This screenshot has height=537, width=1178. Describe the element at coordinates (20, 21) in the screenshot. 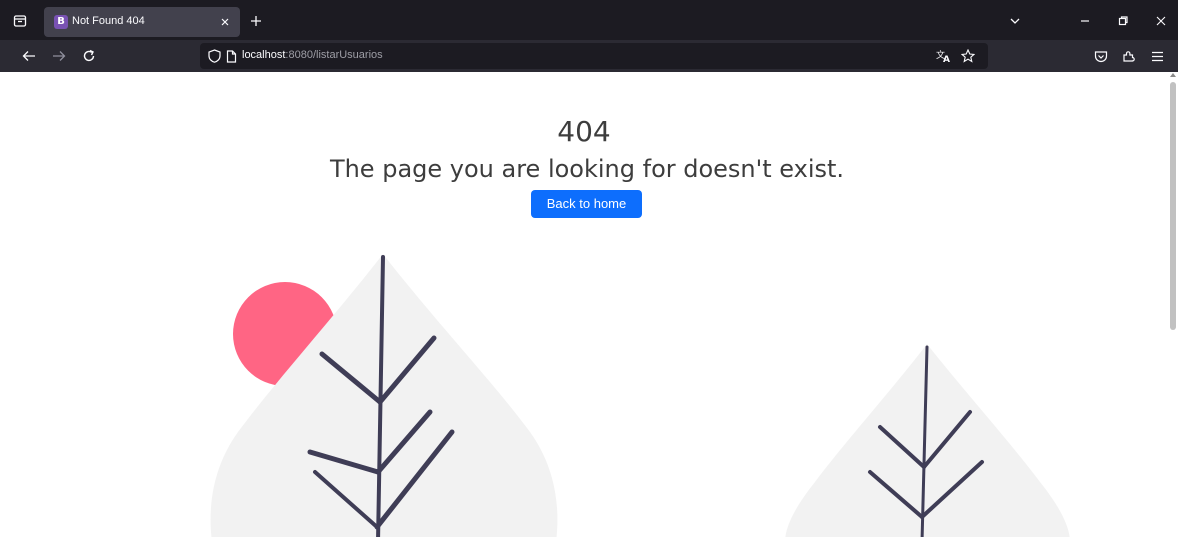

I see `tab-overview-icon` at that location.